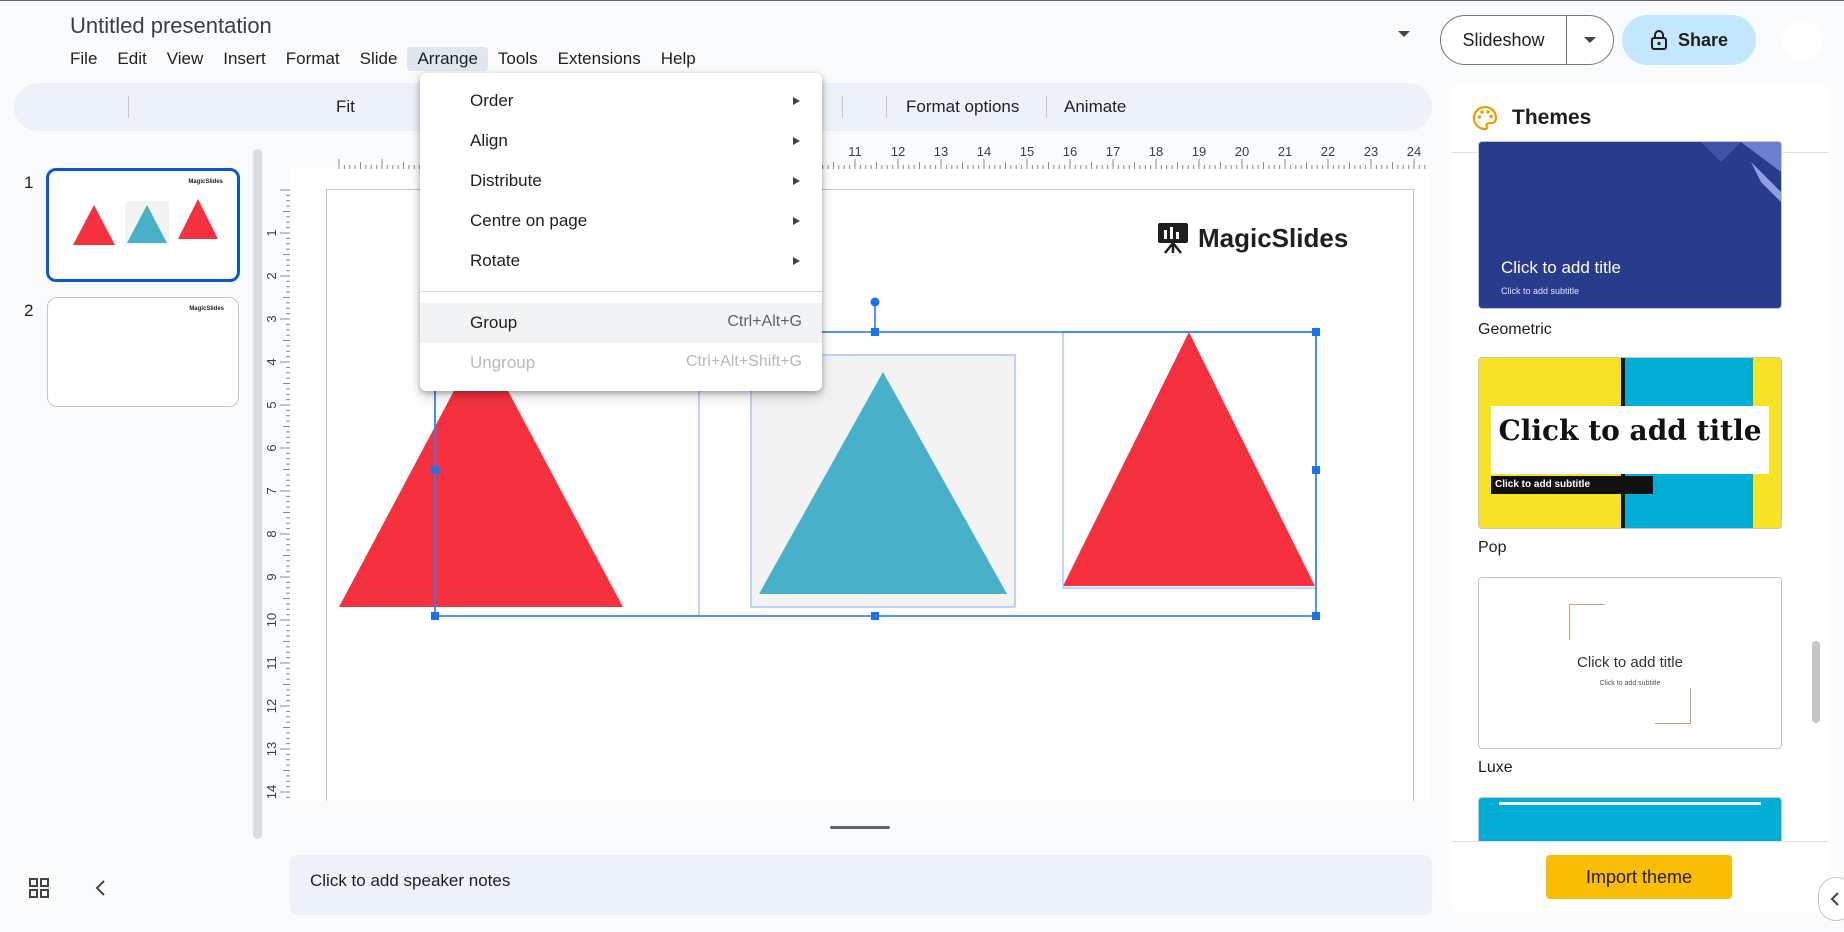  I want to click on ruler-tick-label: 1, so click(271, 232).